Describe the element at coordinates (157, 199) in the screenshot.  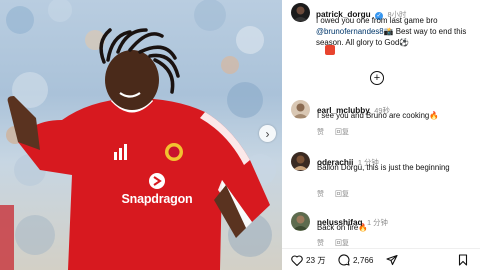
I see `shirt-sponsor-text: Snapdragon` at that location.